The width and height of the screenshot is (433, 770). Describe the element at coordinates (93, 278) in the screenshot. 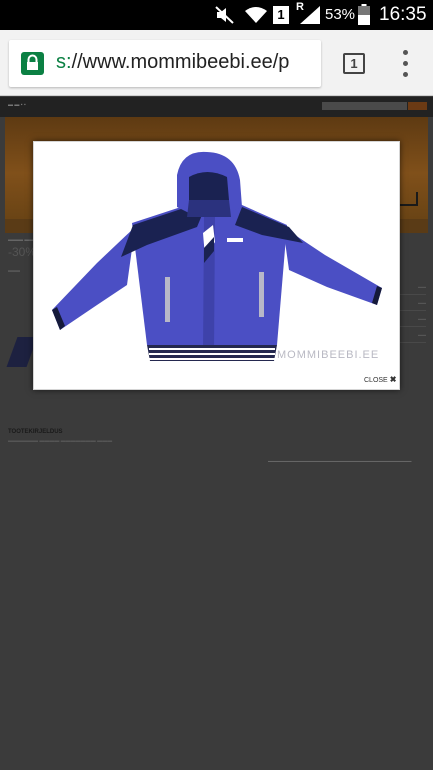

I see `jacket-left-sleeve` at that location.